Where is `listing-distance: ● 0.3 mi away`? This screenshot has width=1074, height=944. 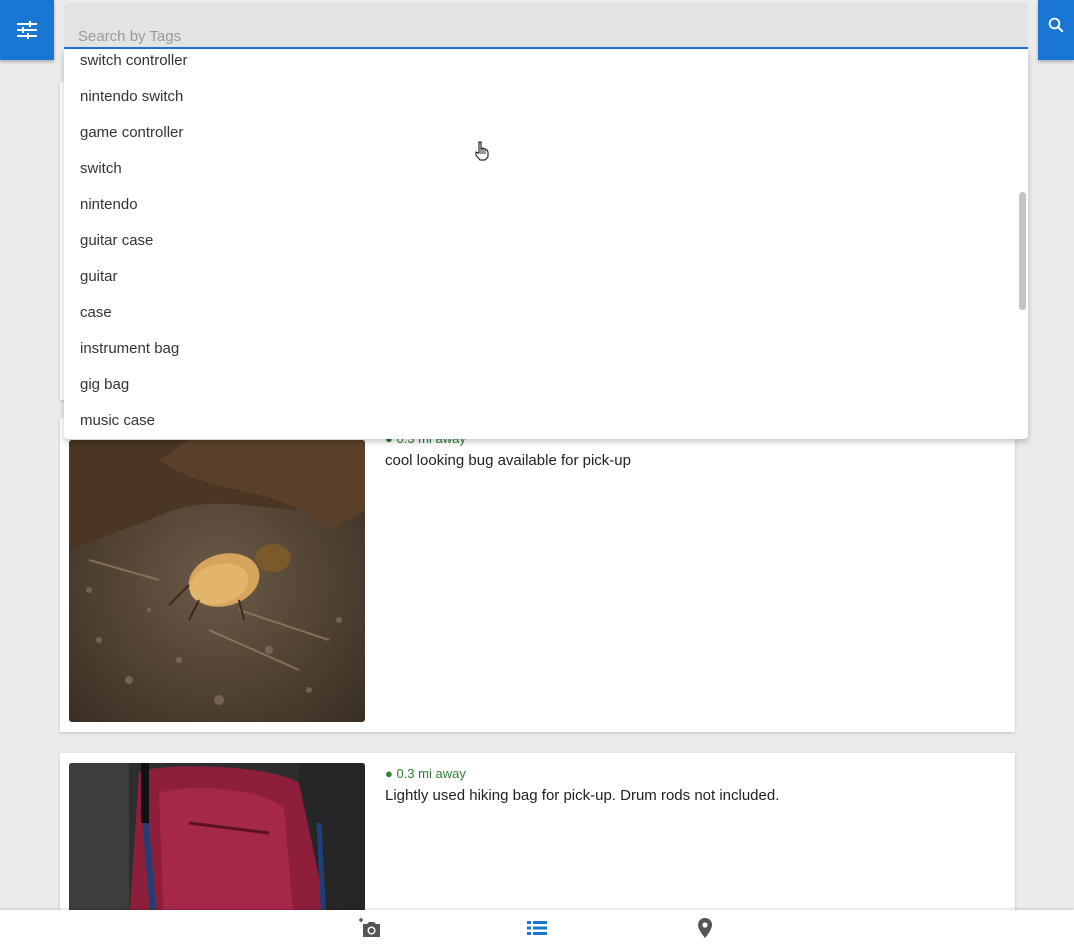 listing-distance: ● 0.3 mi away is located at coordinates (425, 773).